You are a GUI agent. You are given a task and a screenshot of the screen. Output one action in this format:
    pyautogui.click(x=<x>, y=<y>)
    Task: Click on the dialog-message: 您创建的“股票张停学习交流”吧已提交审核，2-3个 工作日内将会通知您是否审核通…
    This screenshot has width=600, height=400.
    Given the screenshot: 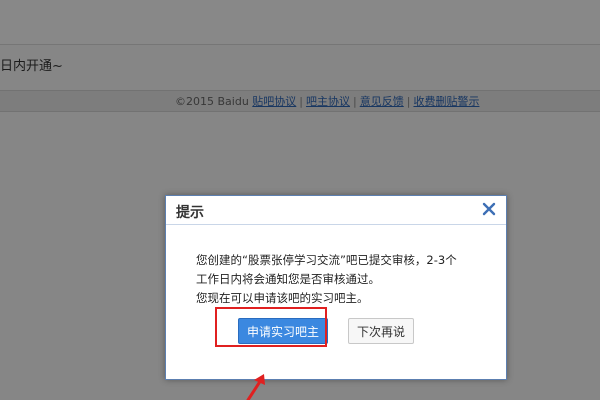 What is the action you would take?
    pyautogui.click(x=341, y=279)
    